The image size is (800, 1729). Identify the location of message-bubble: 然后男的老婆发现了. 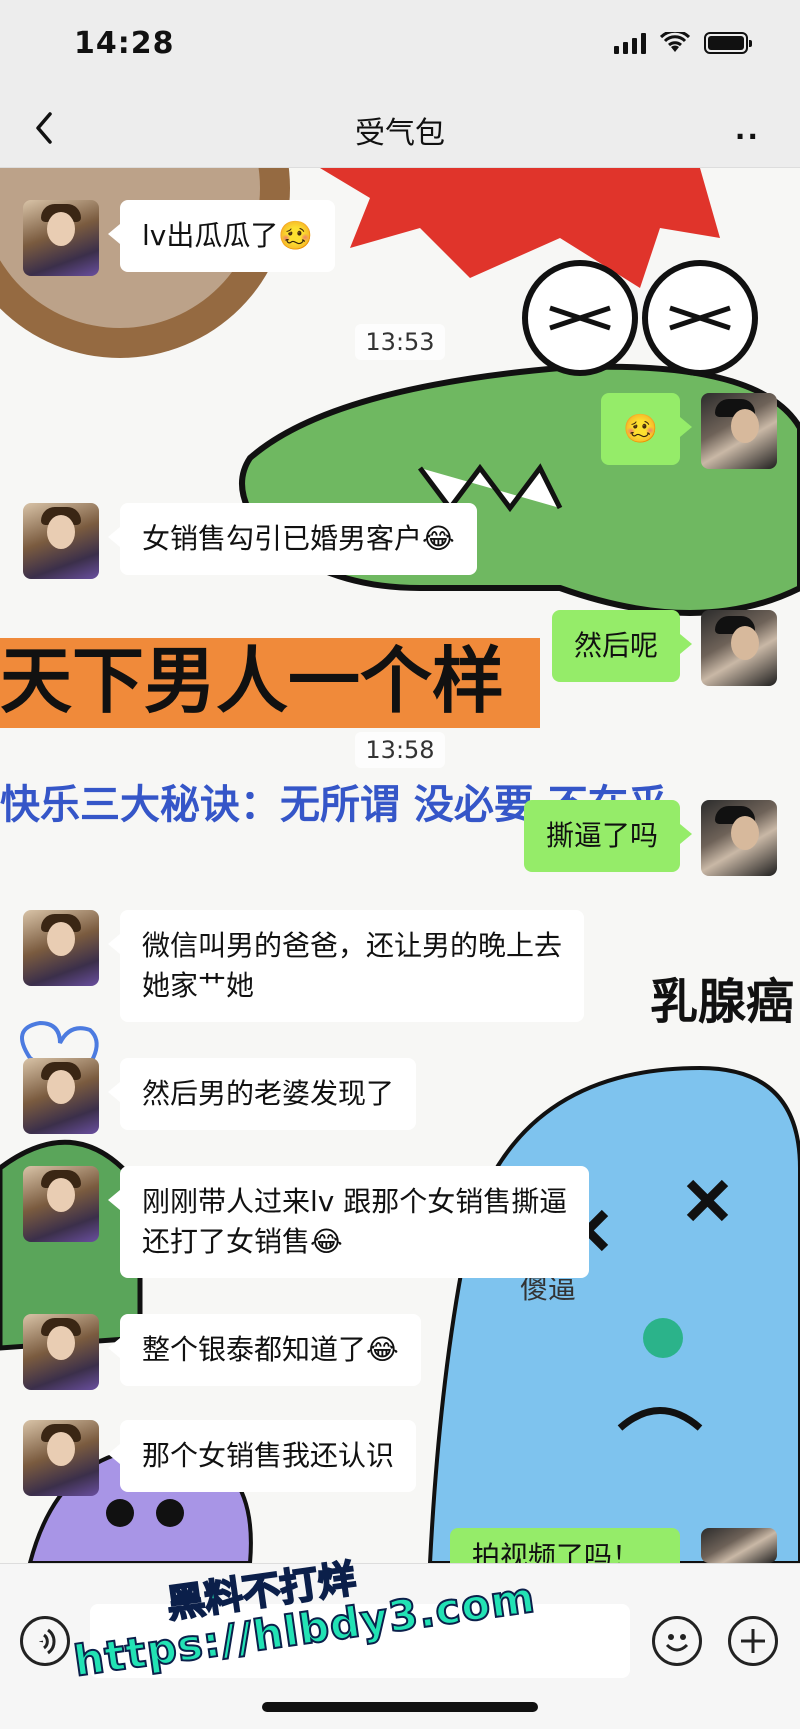
(262, 1094).